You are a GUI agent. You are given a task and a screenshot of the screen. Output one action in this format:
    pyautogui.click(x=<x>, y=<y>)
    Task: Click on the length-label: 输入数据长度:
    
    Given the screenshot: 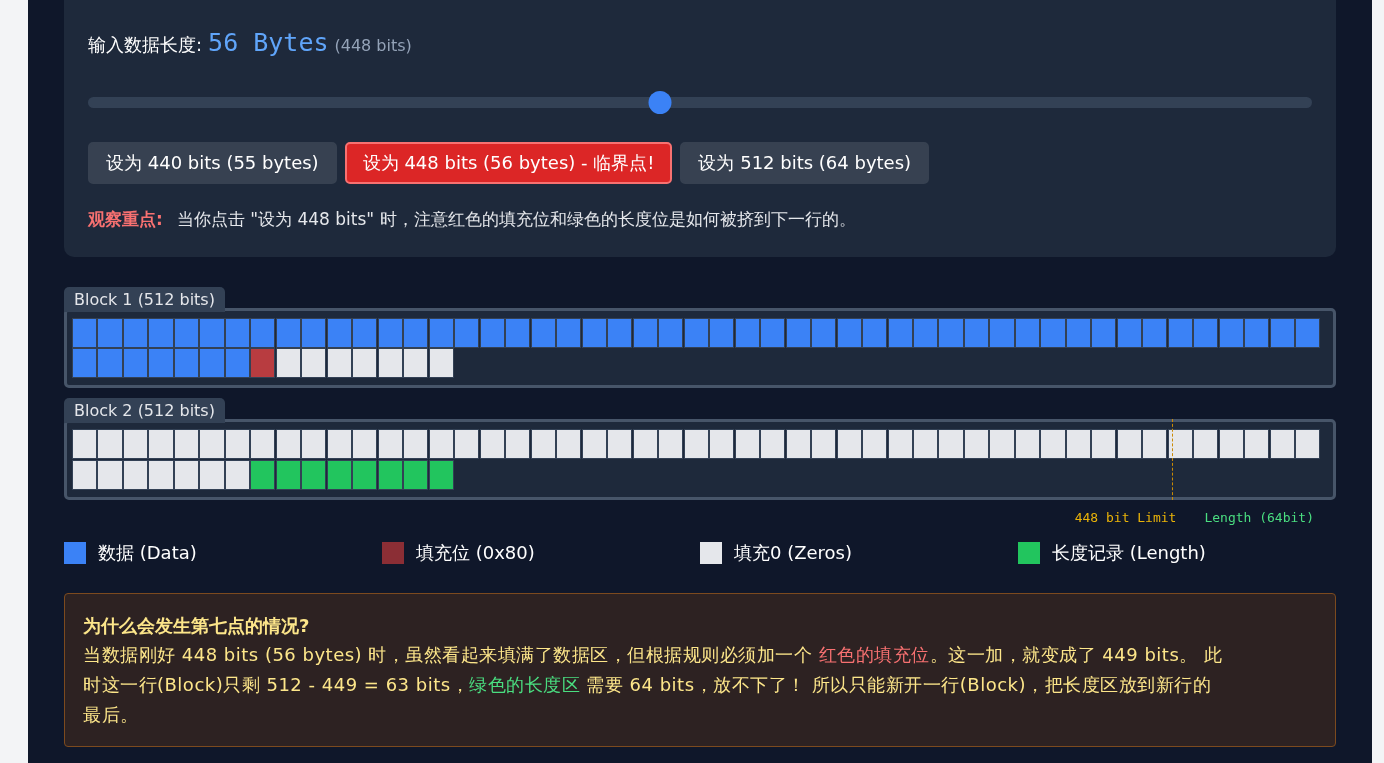 What is the action you would take?
    pyautogui.click(x=145, y=45)
    